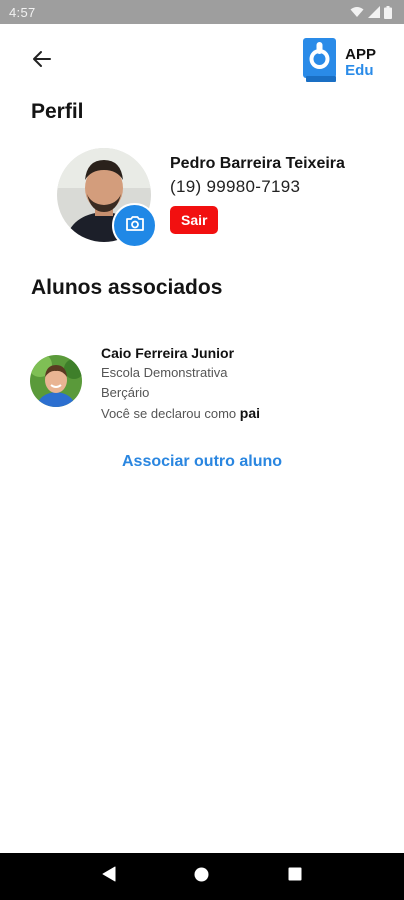 Image resolution: width=404 pixels, height=900 pixels. Describe the element at coordinates (168, 353) in the screenshot. I see `student-name: Caio Ferreira Junior` at that location.